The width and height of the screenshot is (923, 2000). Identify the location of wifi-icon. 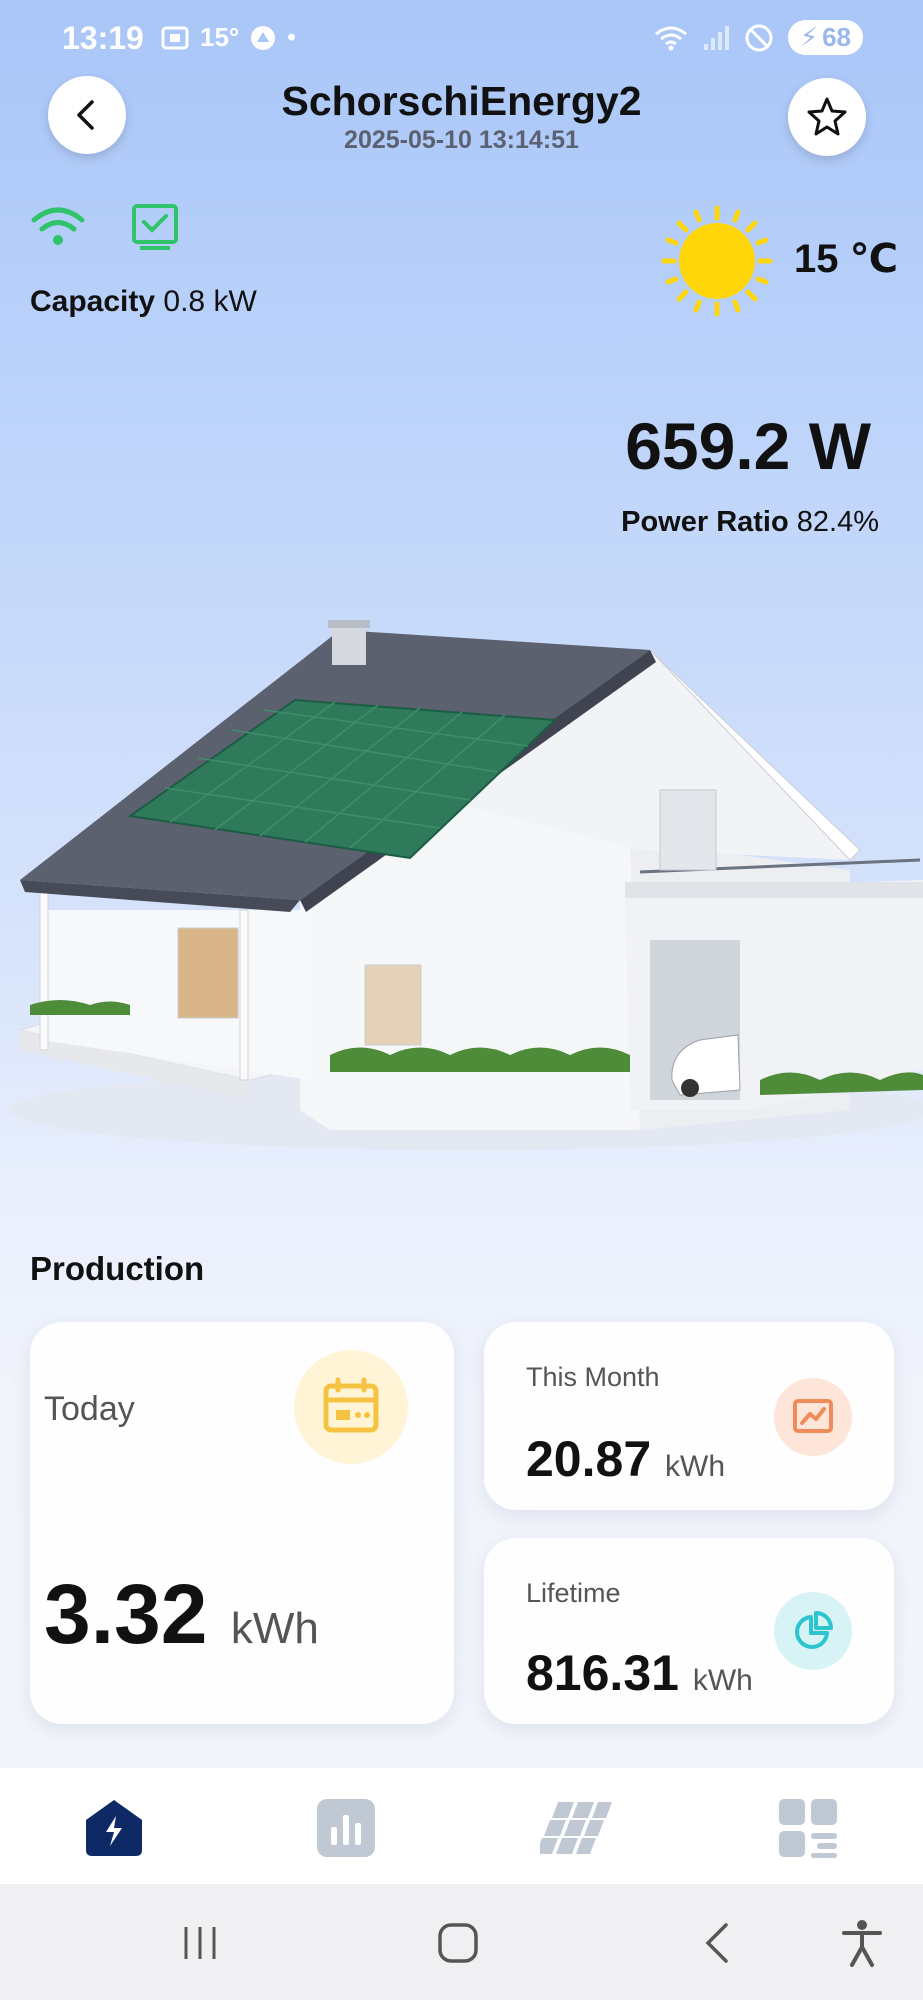
(58, 226).